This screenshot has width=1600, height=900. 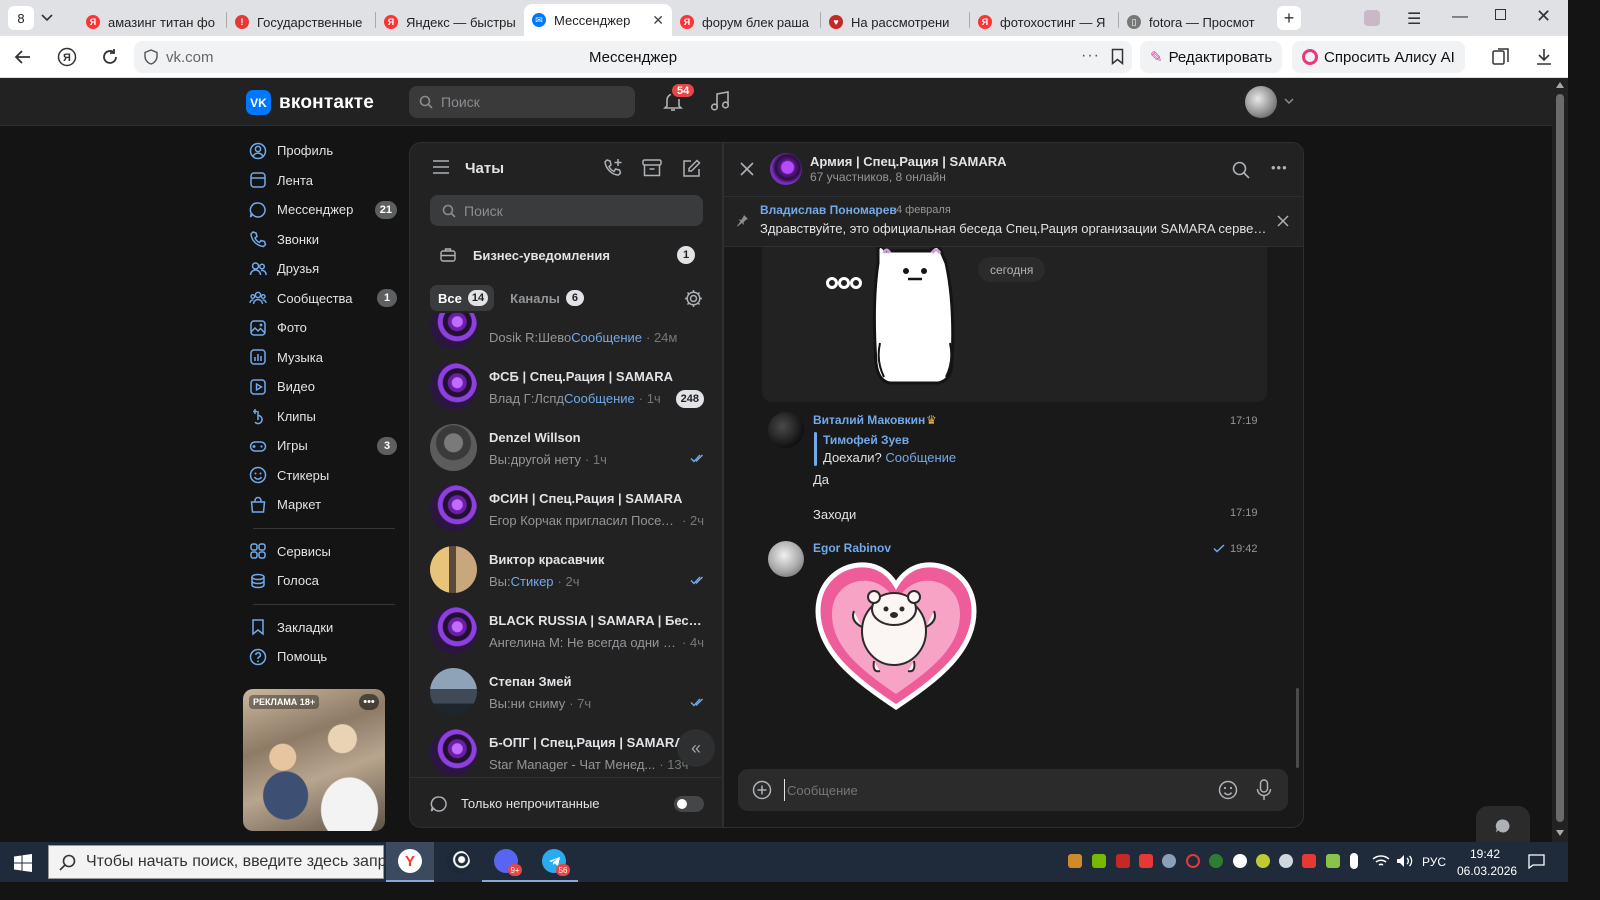 What do you see at coordinates (658, 20) in the screenshot?
I see `close-tab-icon: ✕` at bounding box center [658, 20].